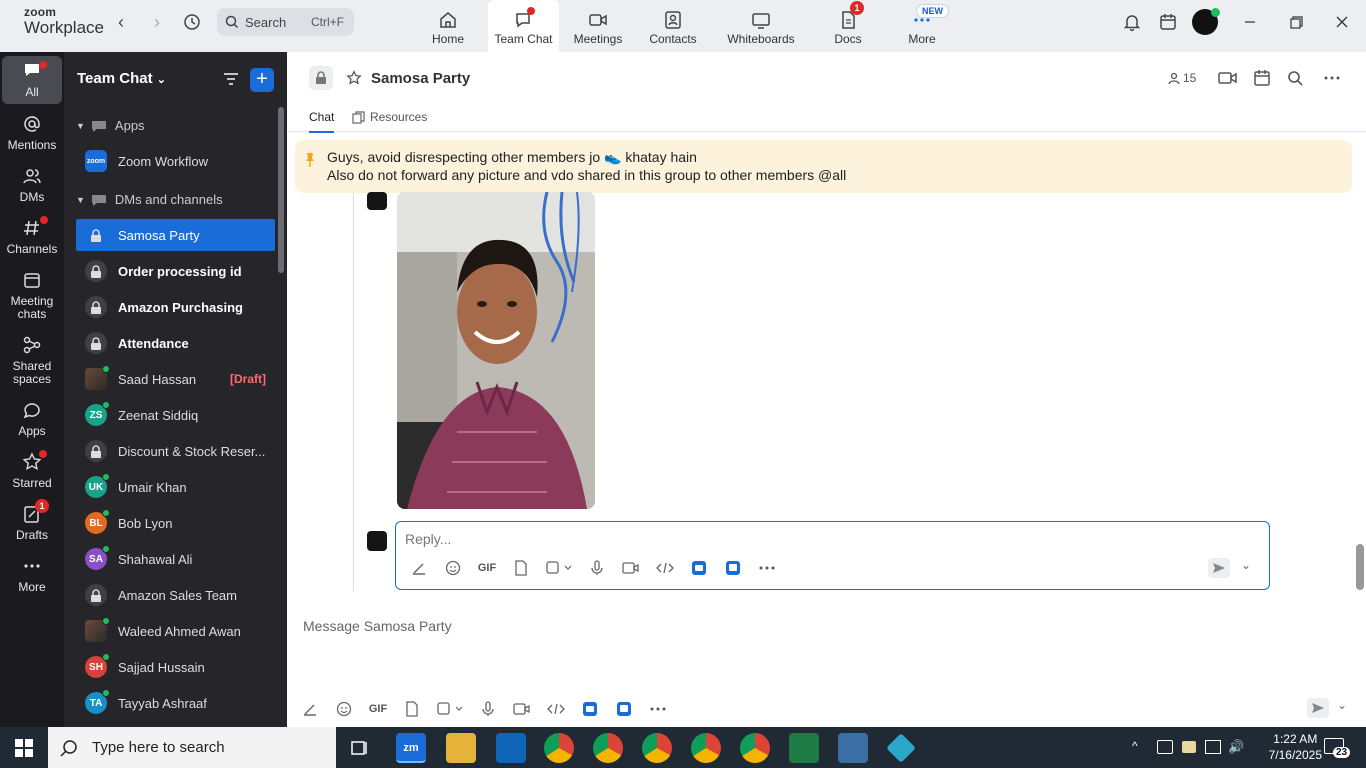 This screenshot has height=768, width=1366. What do you see at coordinates (175, 235) in the screenshot?
I see `sidebar-item-samosa-party: Samosa Party` at bounding box center [175, 235].